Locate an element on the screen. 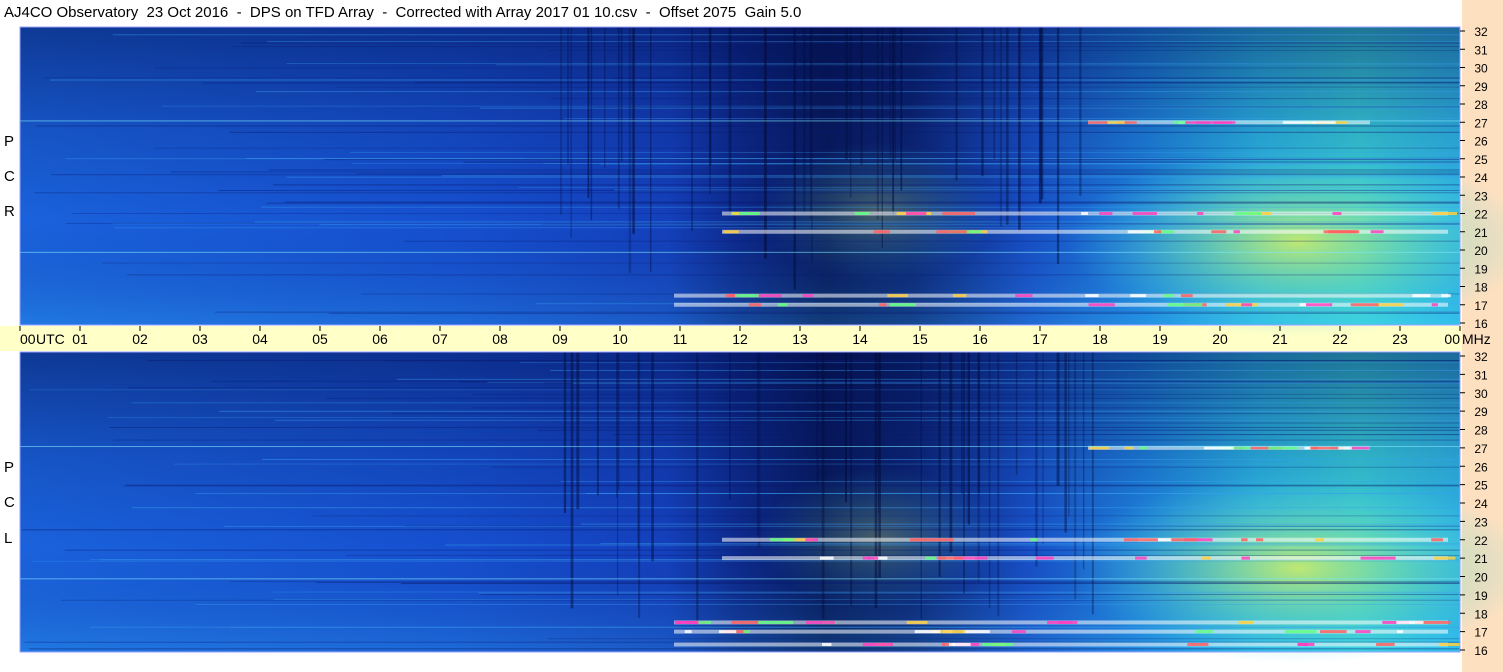 The height and width of the screenshot is (672, 1503). carrier-line is located at coordinates (740, 121).